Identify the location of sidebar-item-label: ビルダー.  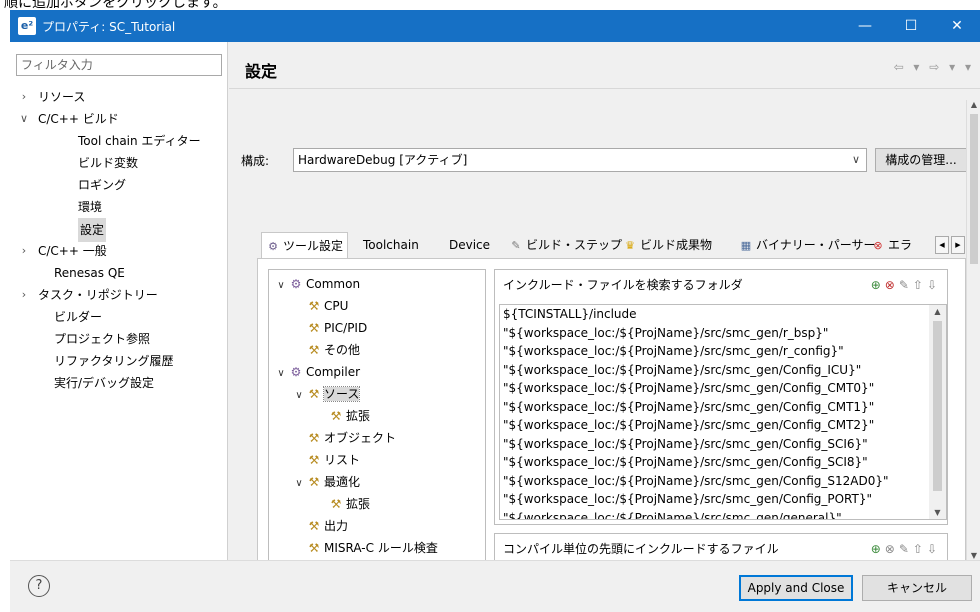
(78, 317).